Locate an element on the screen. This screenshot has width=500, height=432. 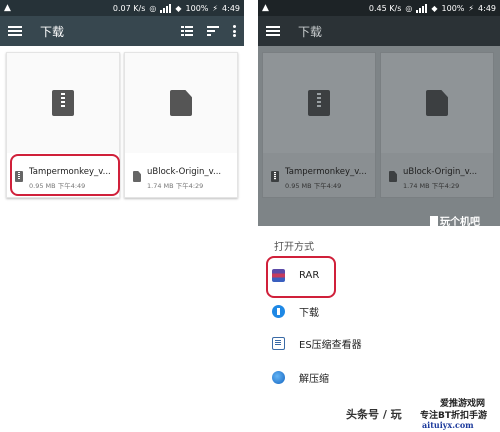
watermark-aitui-url: aituiyx.com is located at coordinates (448, 425).